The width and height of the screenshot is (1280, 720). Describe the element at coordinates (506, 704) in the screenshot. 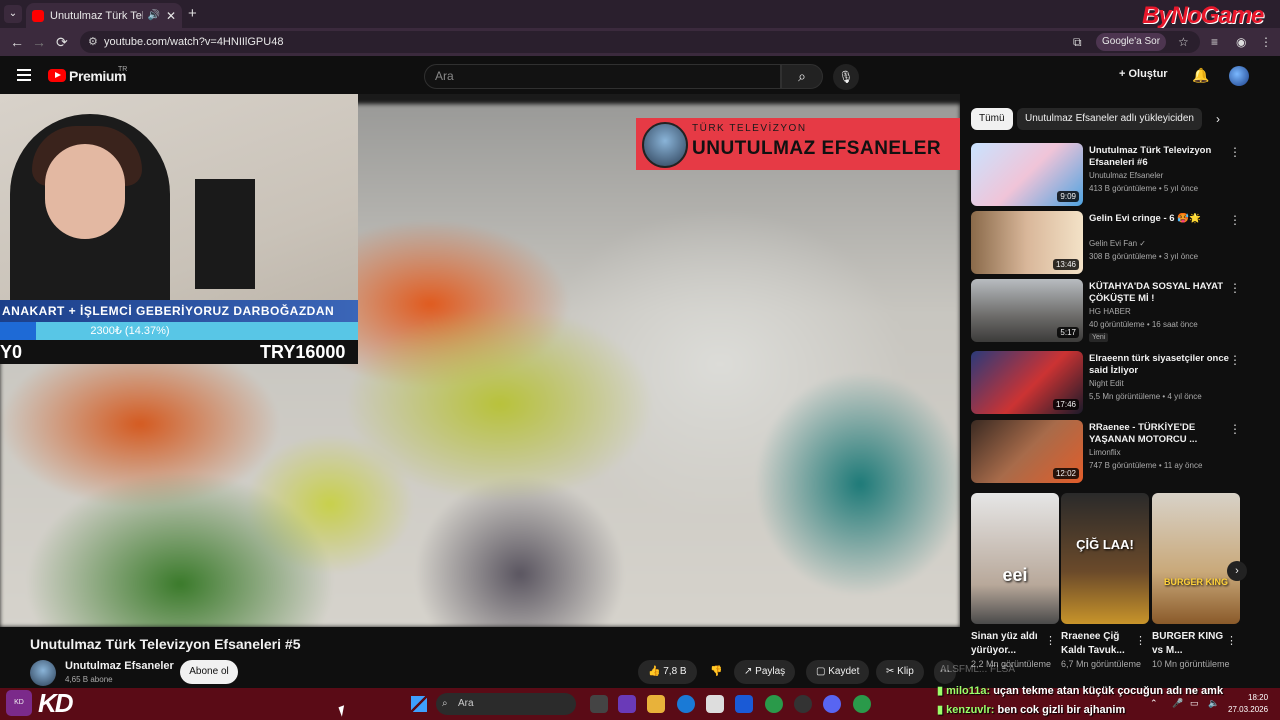

I see `taskbar-search-input: ⌕ Ara` at that location.